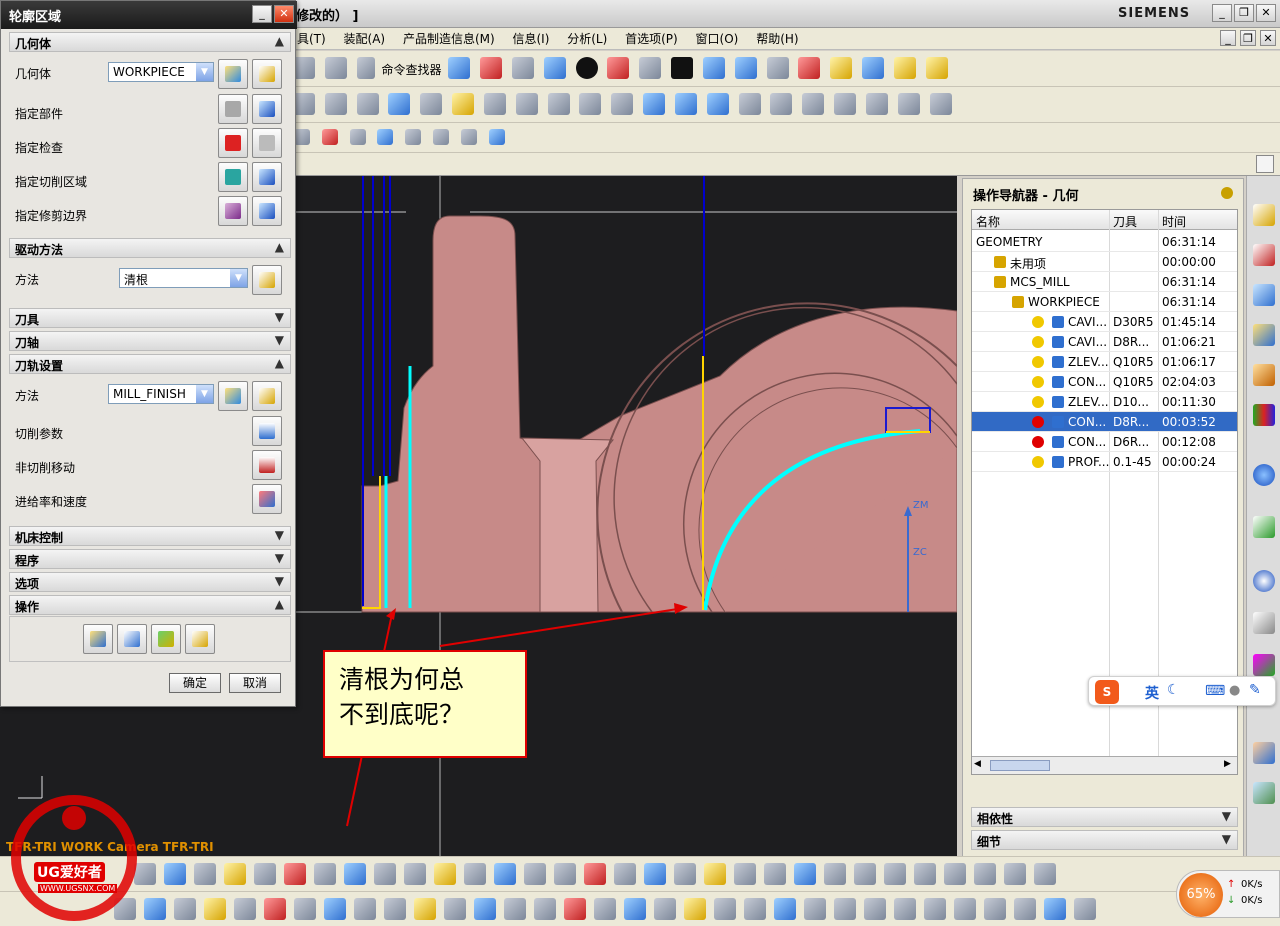  I want to click on section-icon, so click(586, 68).